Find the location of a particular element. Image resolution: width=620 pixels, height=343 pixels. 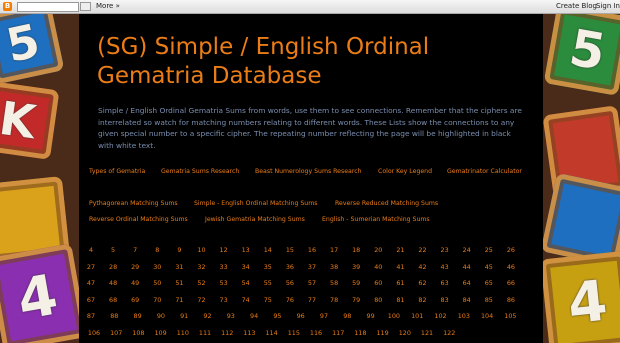

number-link: 78 is located at coordinates (334, 300).